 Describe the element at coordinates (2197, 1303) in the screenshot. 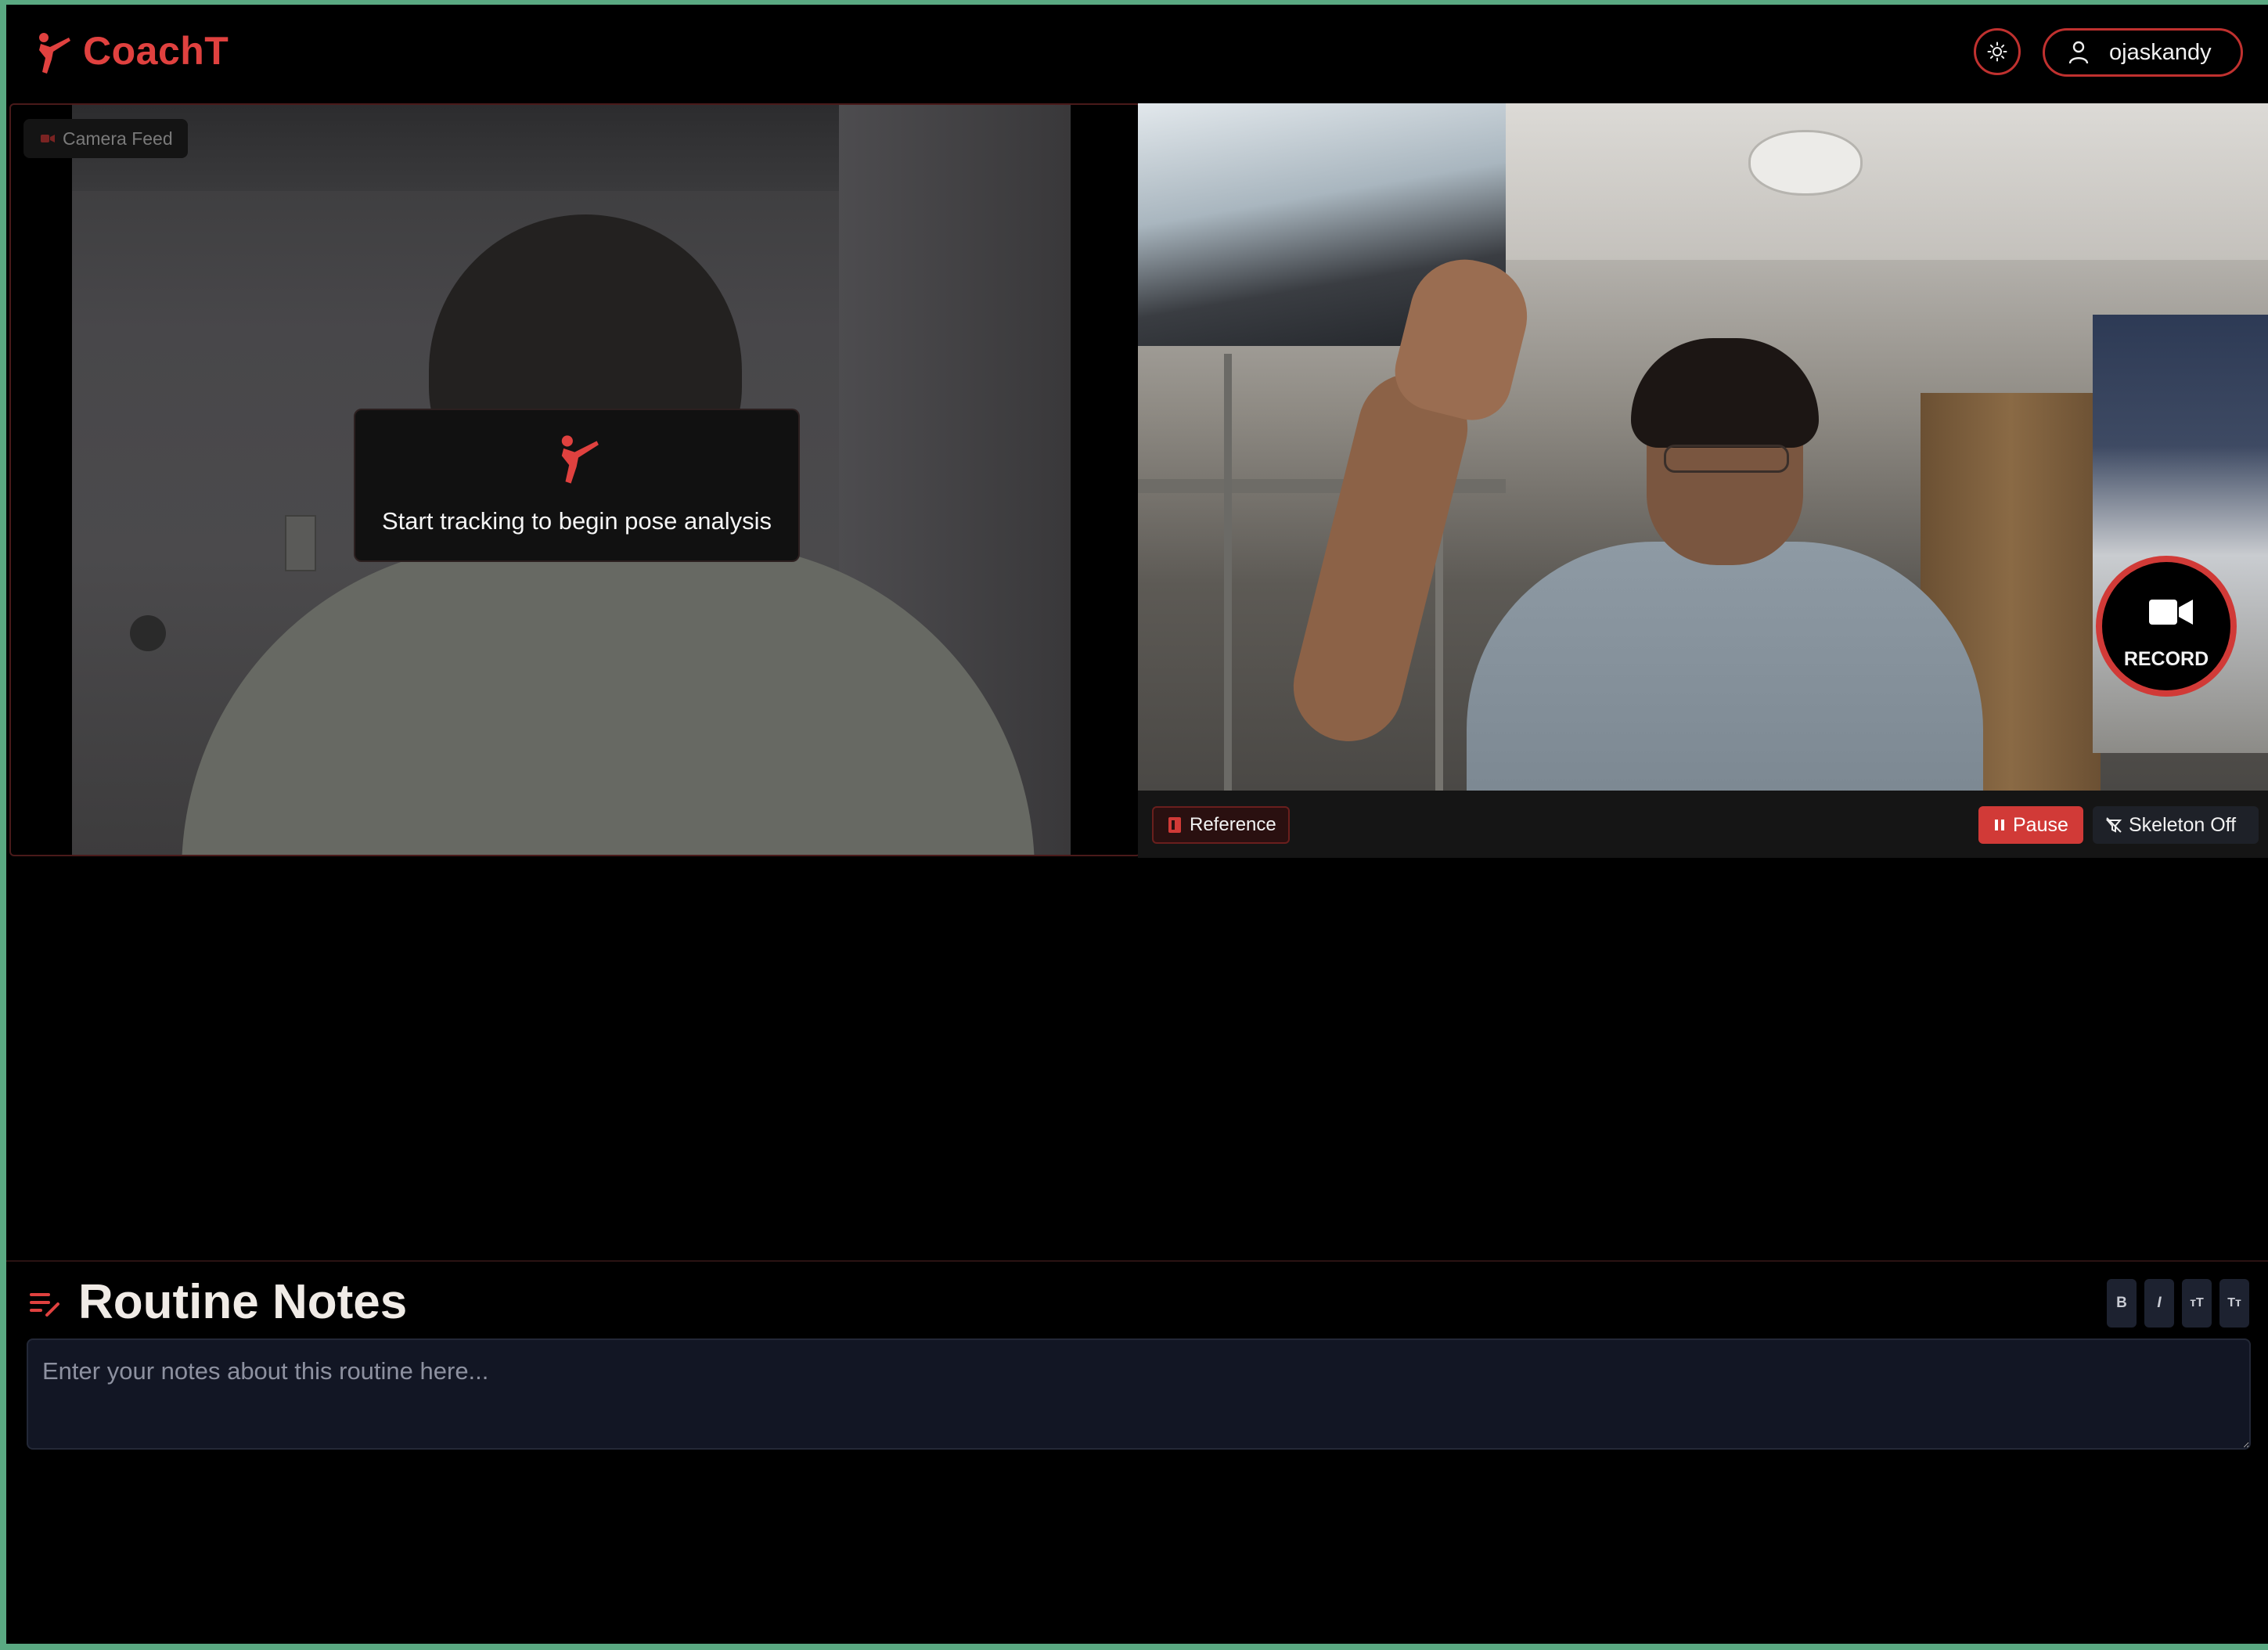

I see `increase-font-button: ᴛT` at that location.